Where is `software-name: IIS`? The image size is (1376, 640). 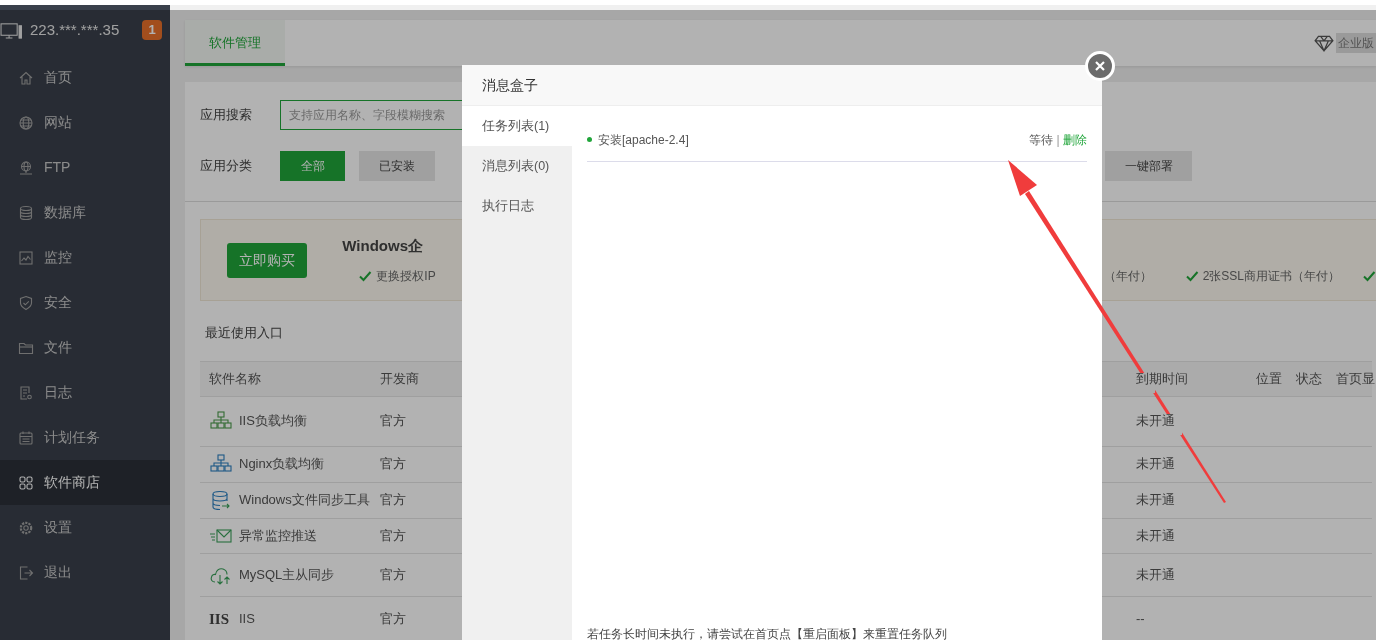
software-name: IIS is located at coordinates (247, 619).